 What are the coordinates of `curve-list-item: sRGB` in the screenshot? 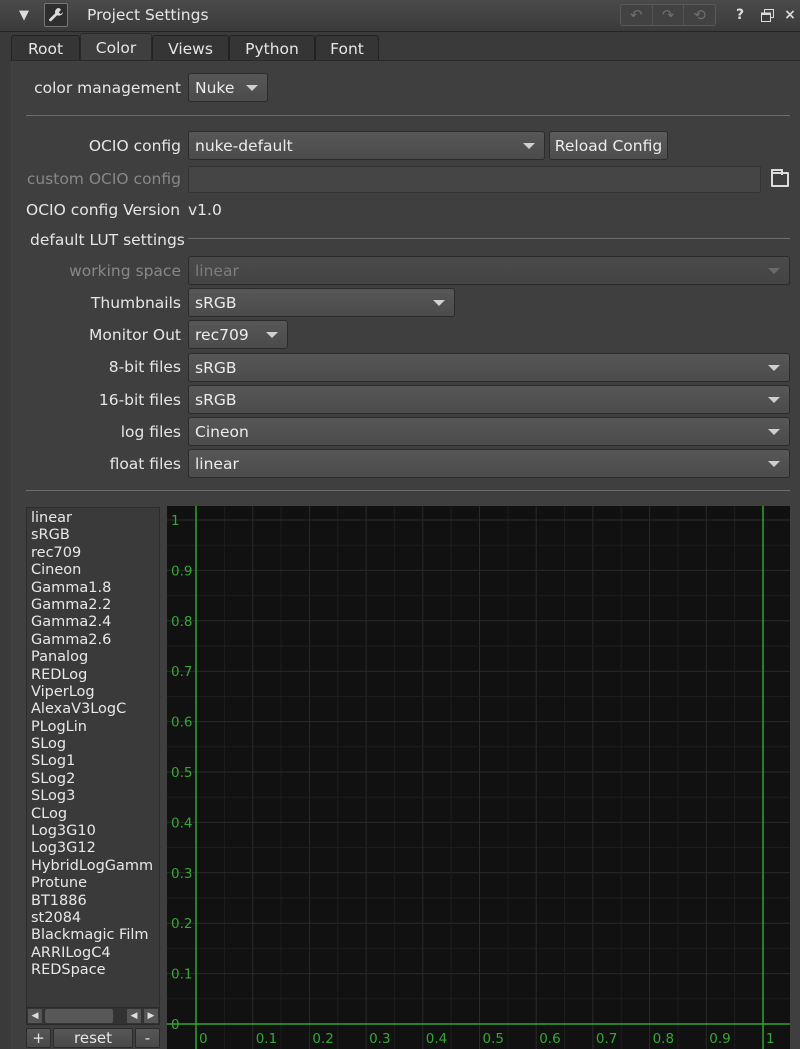 It's located at (92, 535).